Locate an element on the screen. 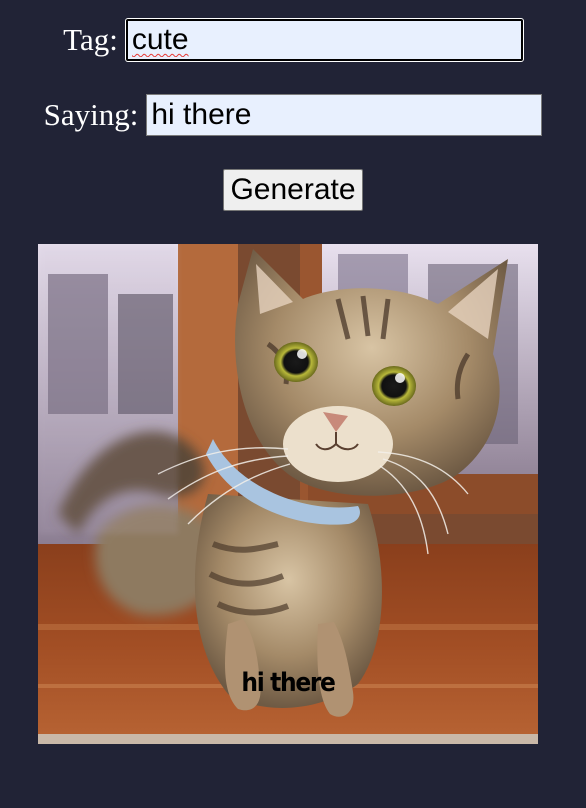 This screenshot has width=586, height=808. saying-label: Saying: is located at coordinates (91, 114).